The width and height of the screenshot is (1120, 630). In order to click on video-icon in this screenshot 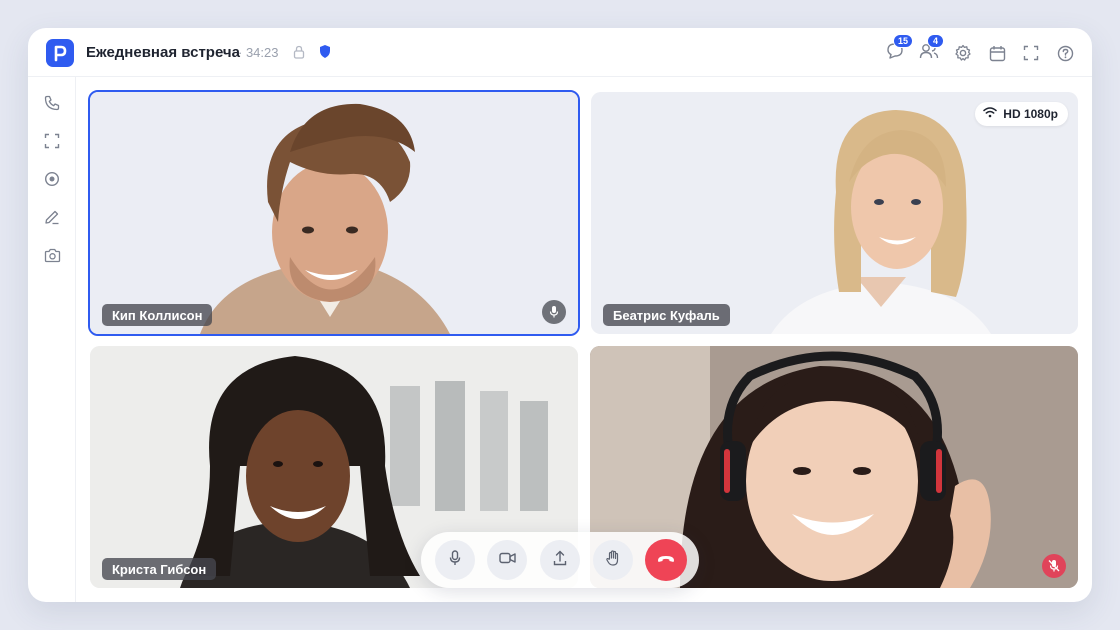, I will do `click(507, 560)`.